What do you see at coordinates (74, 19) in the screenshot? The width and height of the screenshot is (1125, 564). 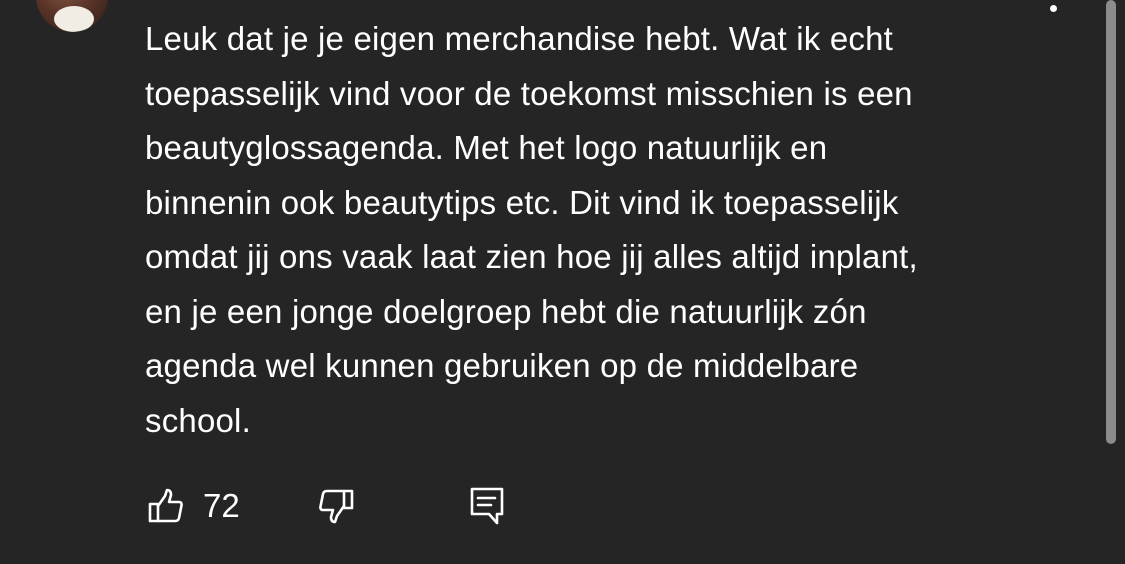 I see `avatar-image-detail` at bounding box center [74, 19].